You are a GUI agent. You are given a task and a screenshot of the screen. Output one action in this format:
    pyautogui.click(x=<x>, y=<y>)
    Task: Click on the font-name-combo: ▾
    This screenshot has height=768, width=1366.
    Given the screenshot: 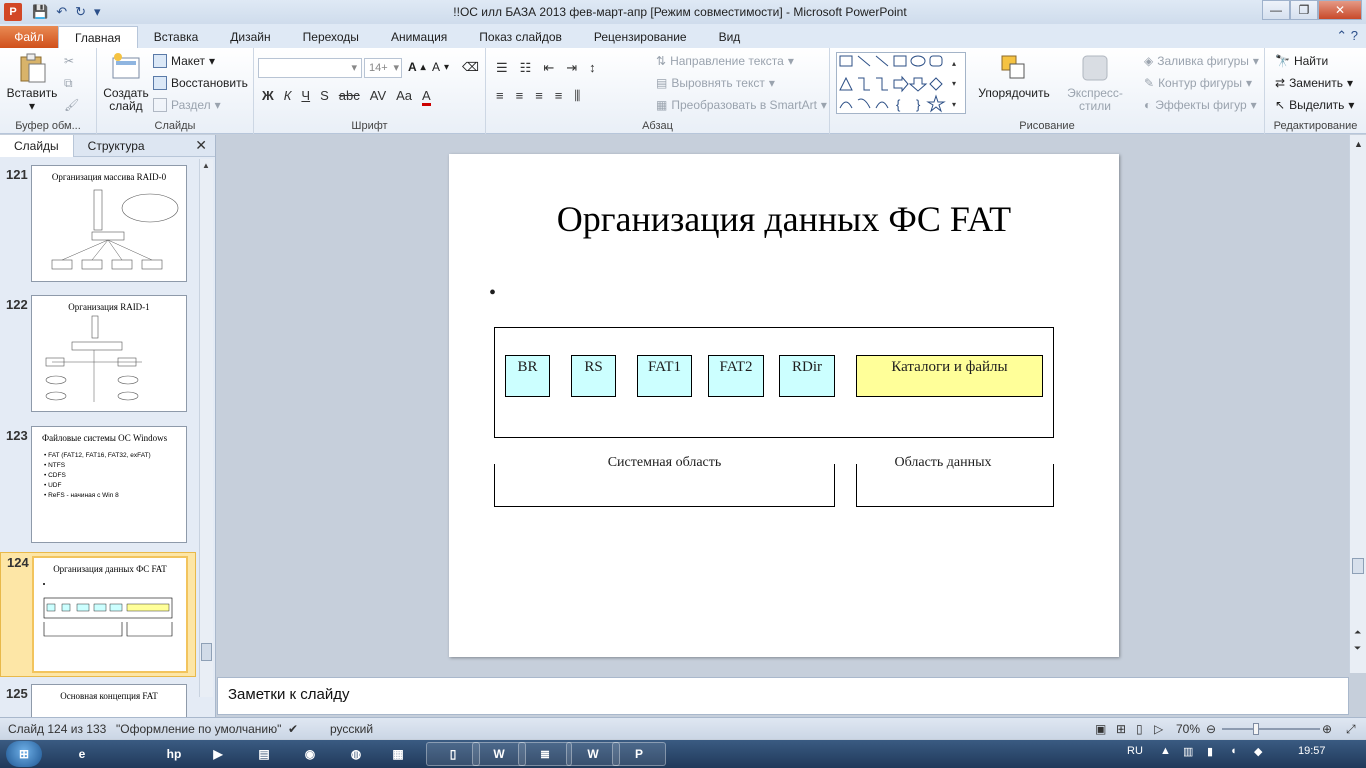 What is the action you would take?
    pyautogui.click(x=310, y=68)
    